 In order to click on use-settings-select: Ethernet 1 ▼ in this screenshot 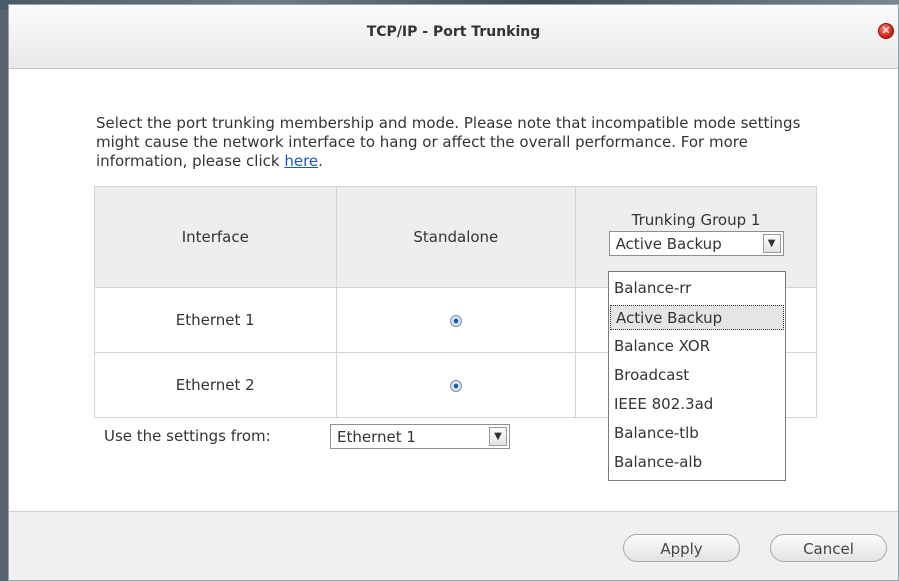, I will do `click(420, 436)`.